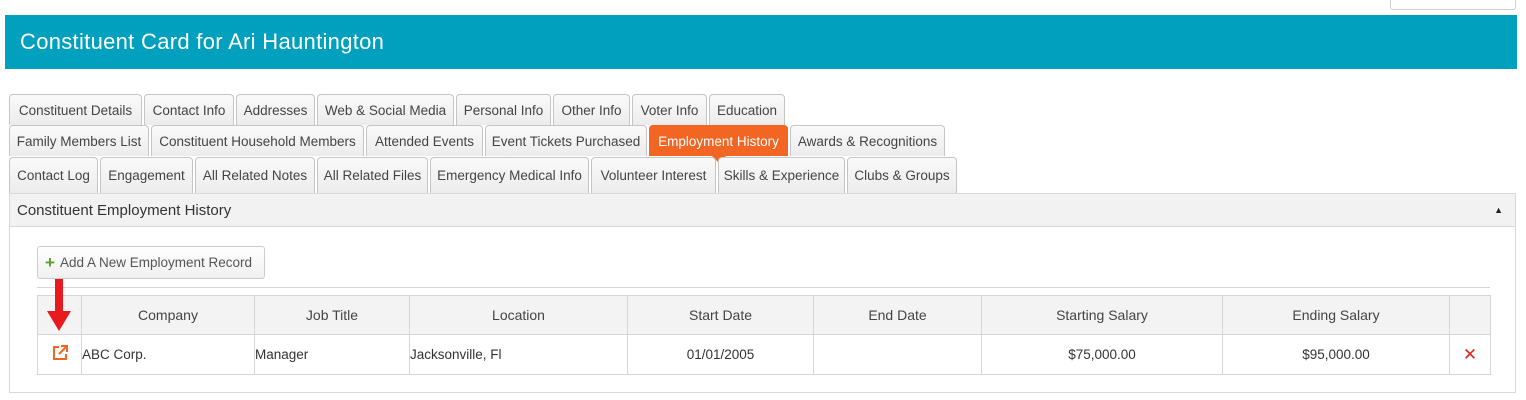 This screenshot has width=1526, height=400. What do you see at coordinates (1102, 315) in the screenshot?
I see `column-header-starting-salary: Starting Salary` at bounding box center [1102, 315].